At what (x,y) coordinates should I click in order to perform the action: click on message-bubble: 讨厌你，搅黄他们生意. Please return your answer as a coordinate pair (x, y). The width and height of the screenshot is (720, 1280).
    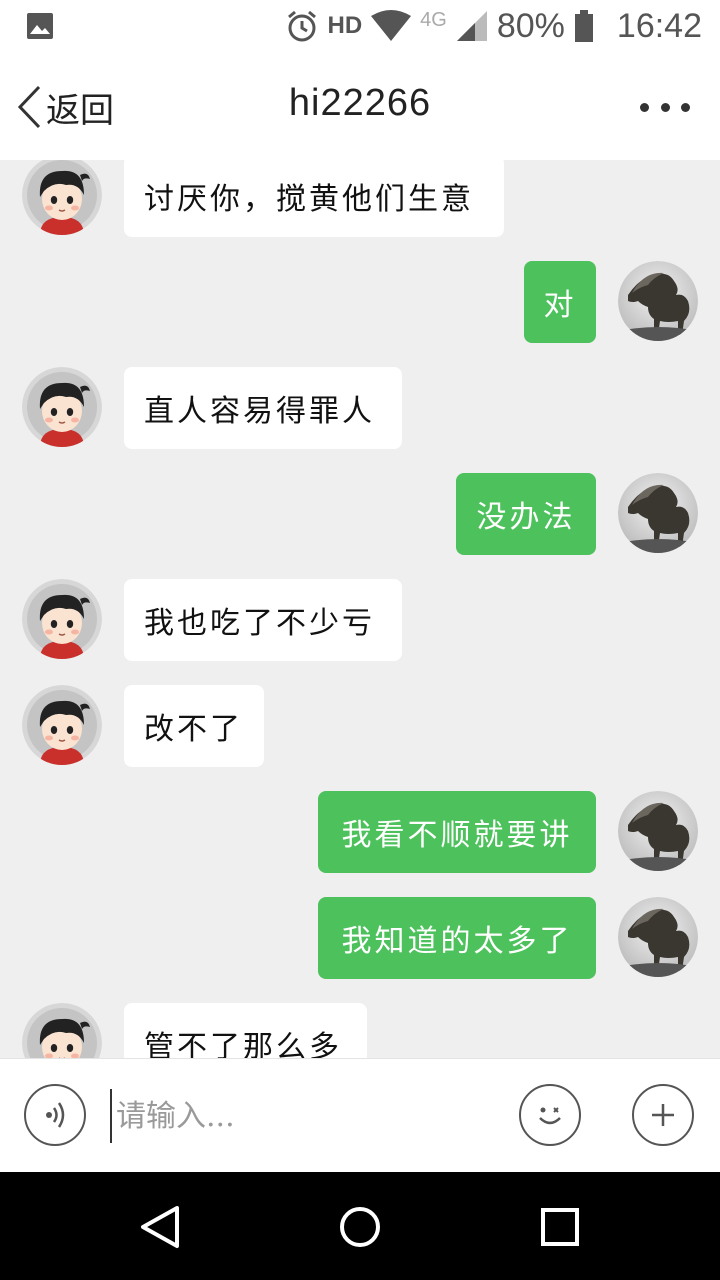
    Looking at the image, I should click on (314, 198).